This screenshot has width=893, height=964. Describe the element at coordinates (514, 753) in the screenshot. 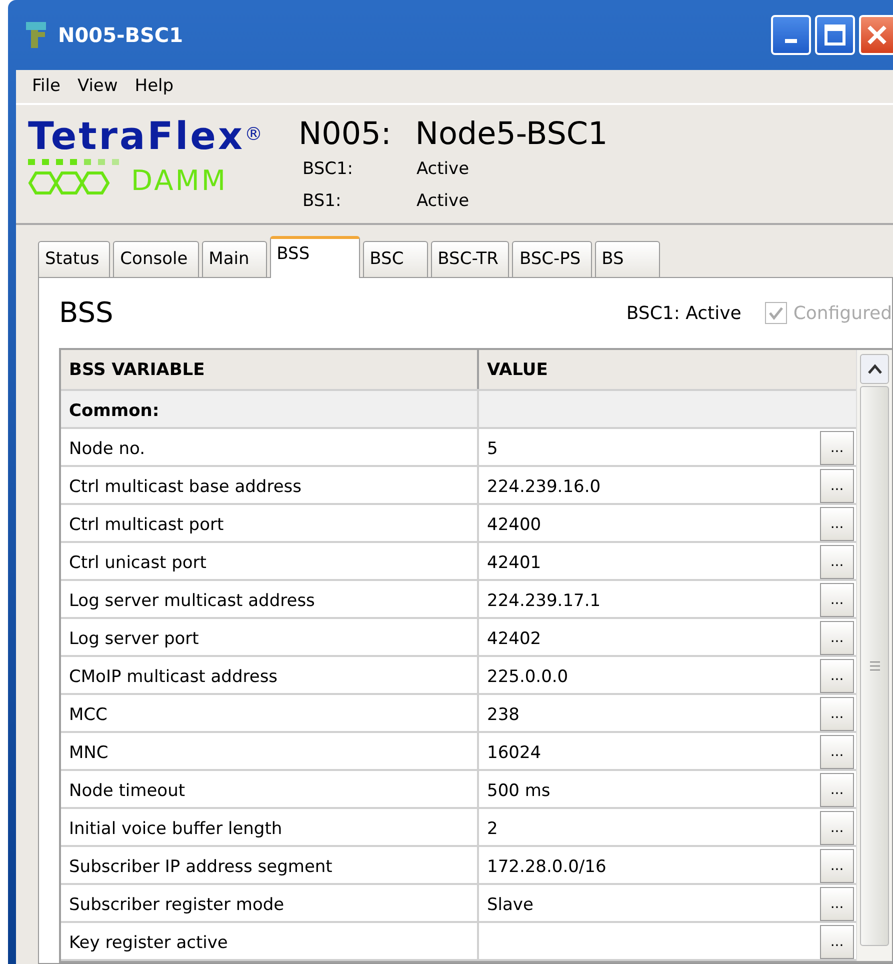

I see `table-cell-text: 16024` at that location.